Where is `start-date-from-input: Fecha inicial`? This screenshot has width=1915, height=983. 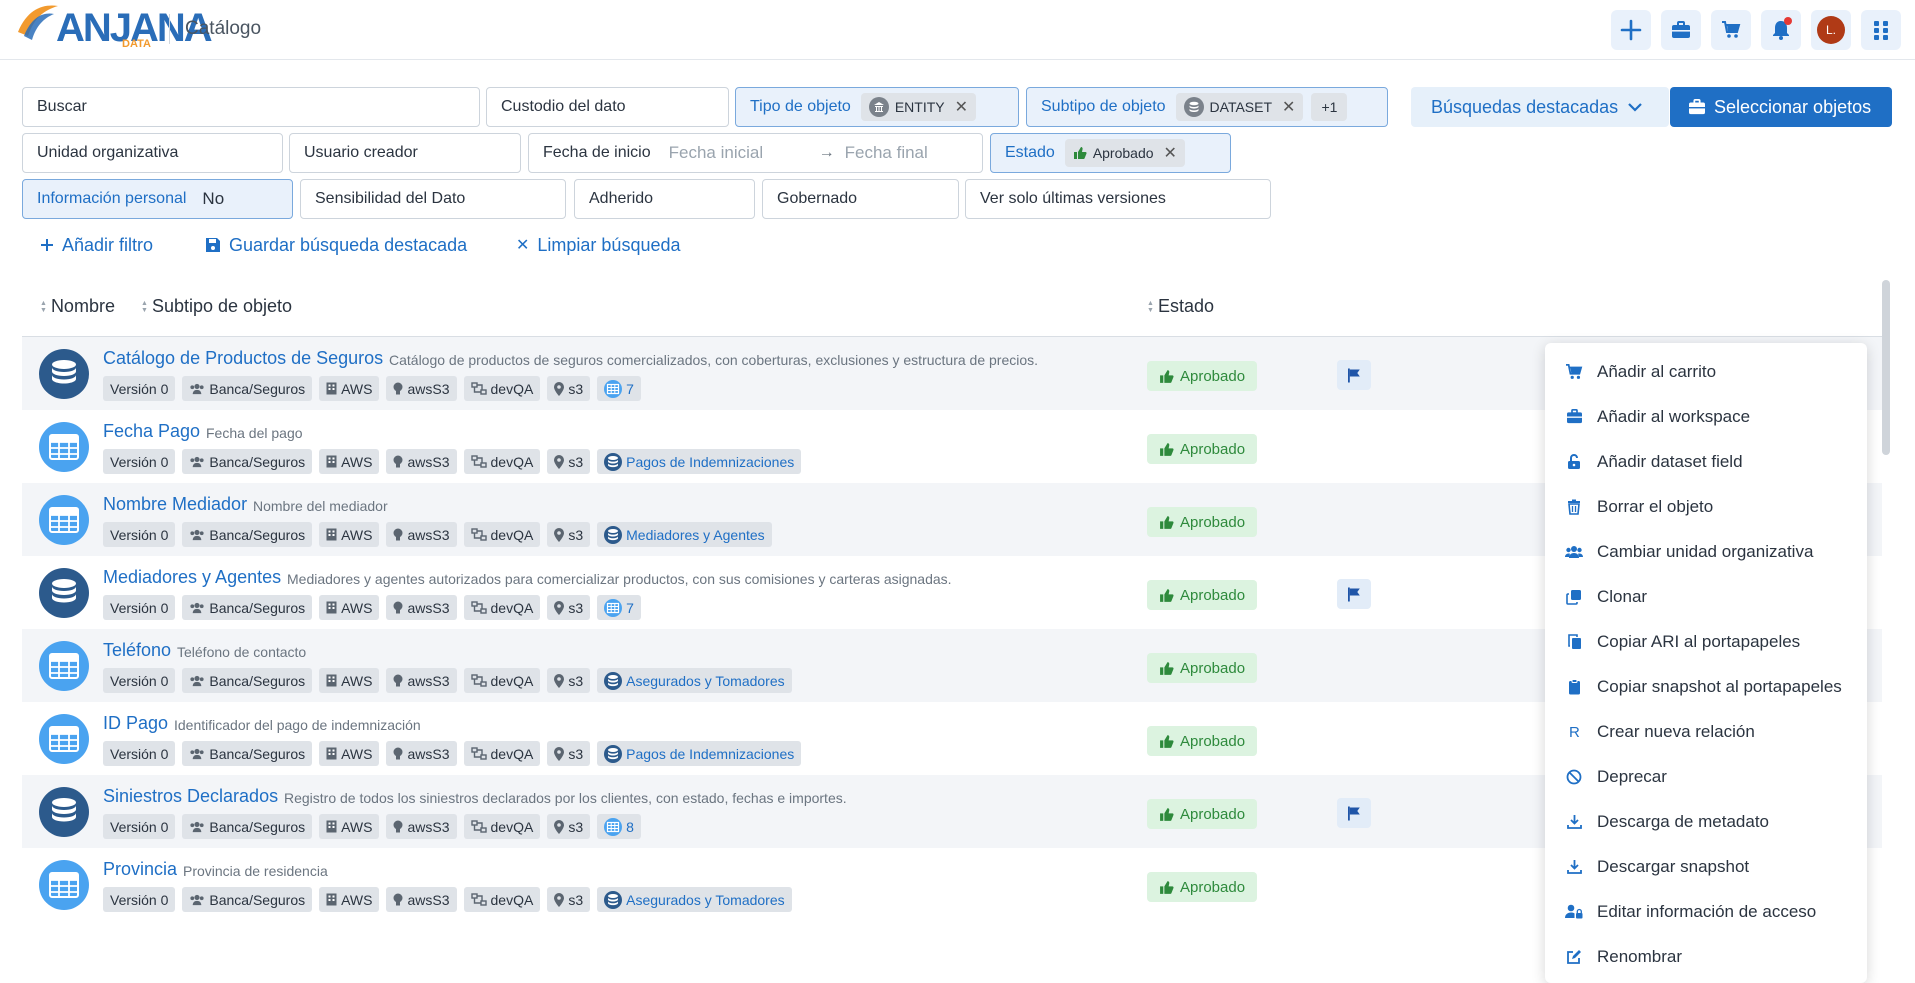
start-date-from-input: Fecha inicial is located at coordinates (739, 153).